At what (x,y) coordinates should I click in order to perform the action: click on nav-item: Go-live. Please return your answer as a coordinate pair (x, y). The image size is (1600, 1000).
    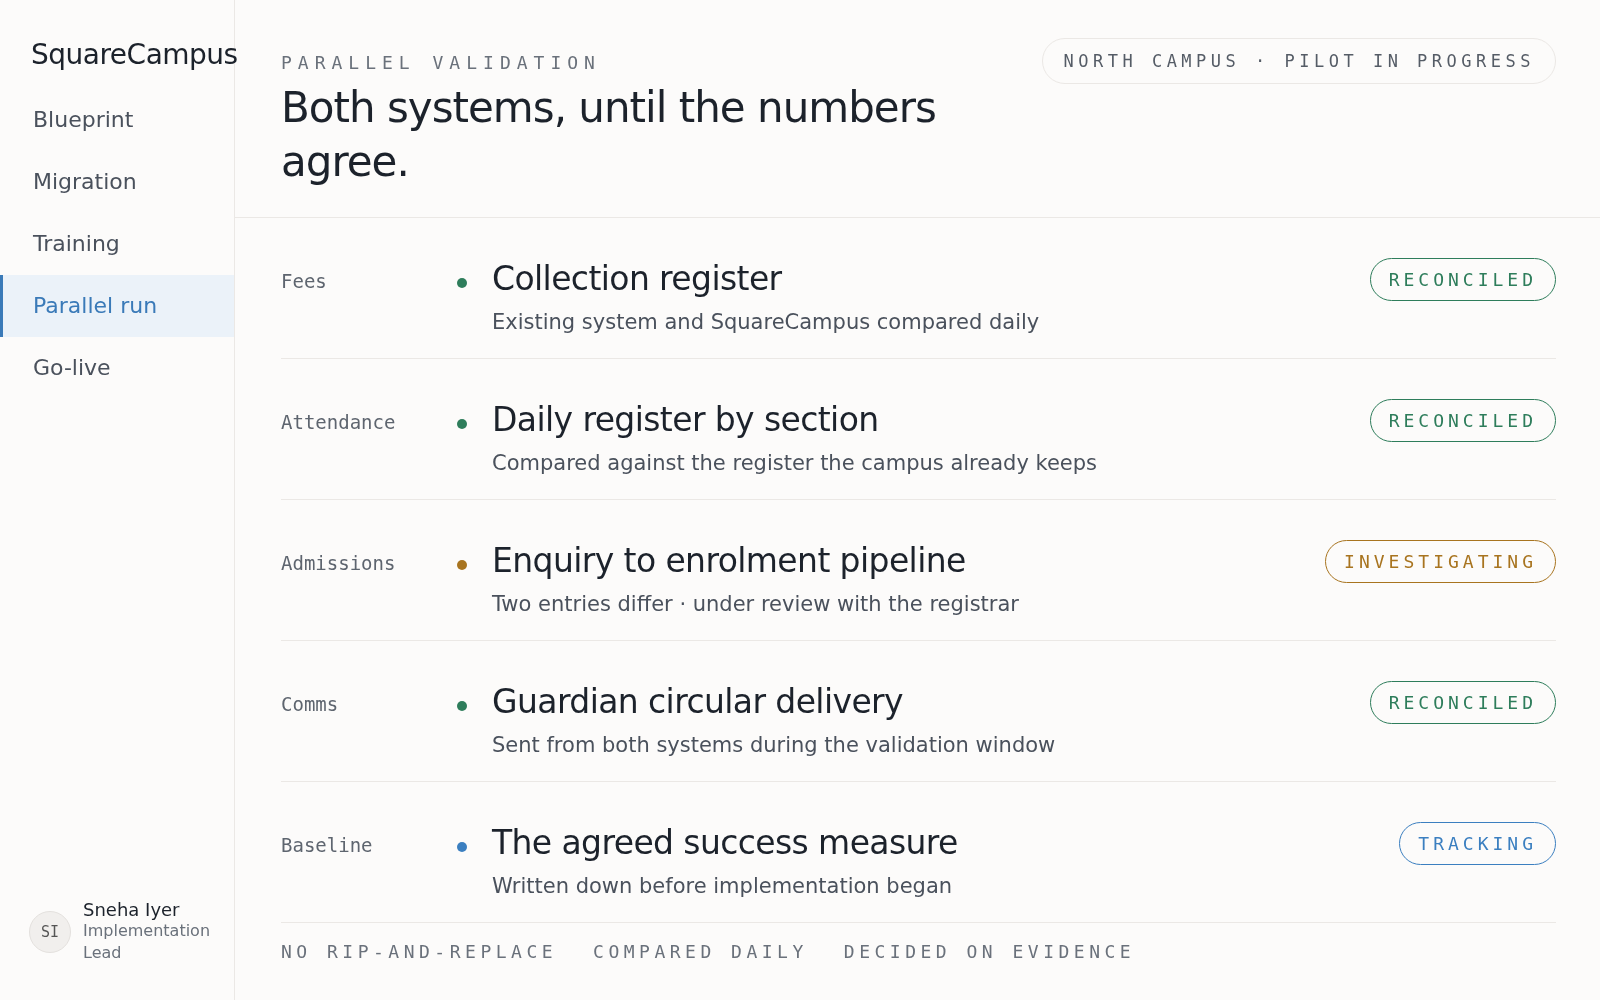
    Looking at the image, I should click on (117, 368).